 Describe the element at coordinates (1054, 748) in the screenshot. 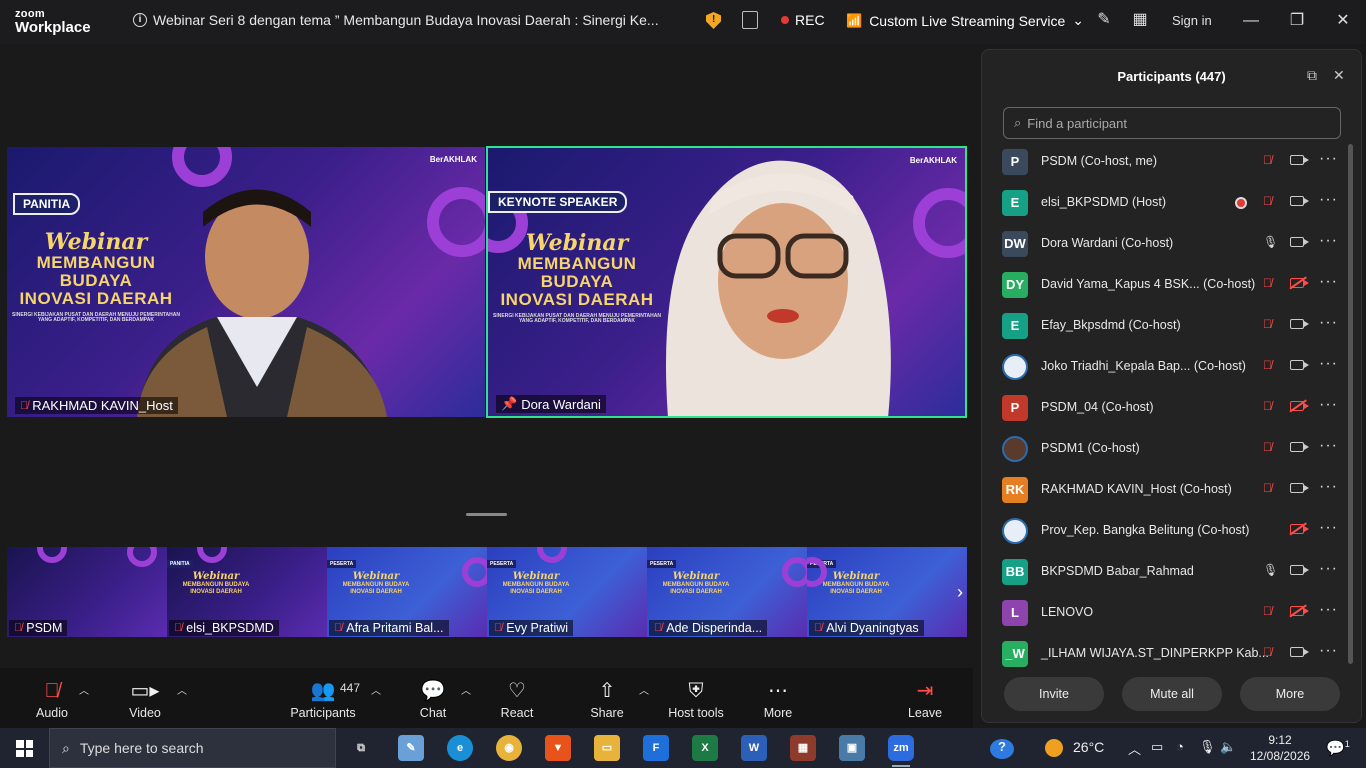

I see `weather-sun-icon` at that location.